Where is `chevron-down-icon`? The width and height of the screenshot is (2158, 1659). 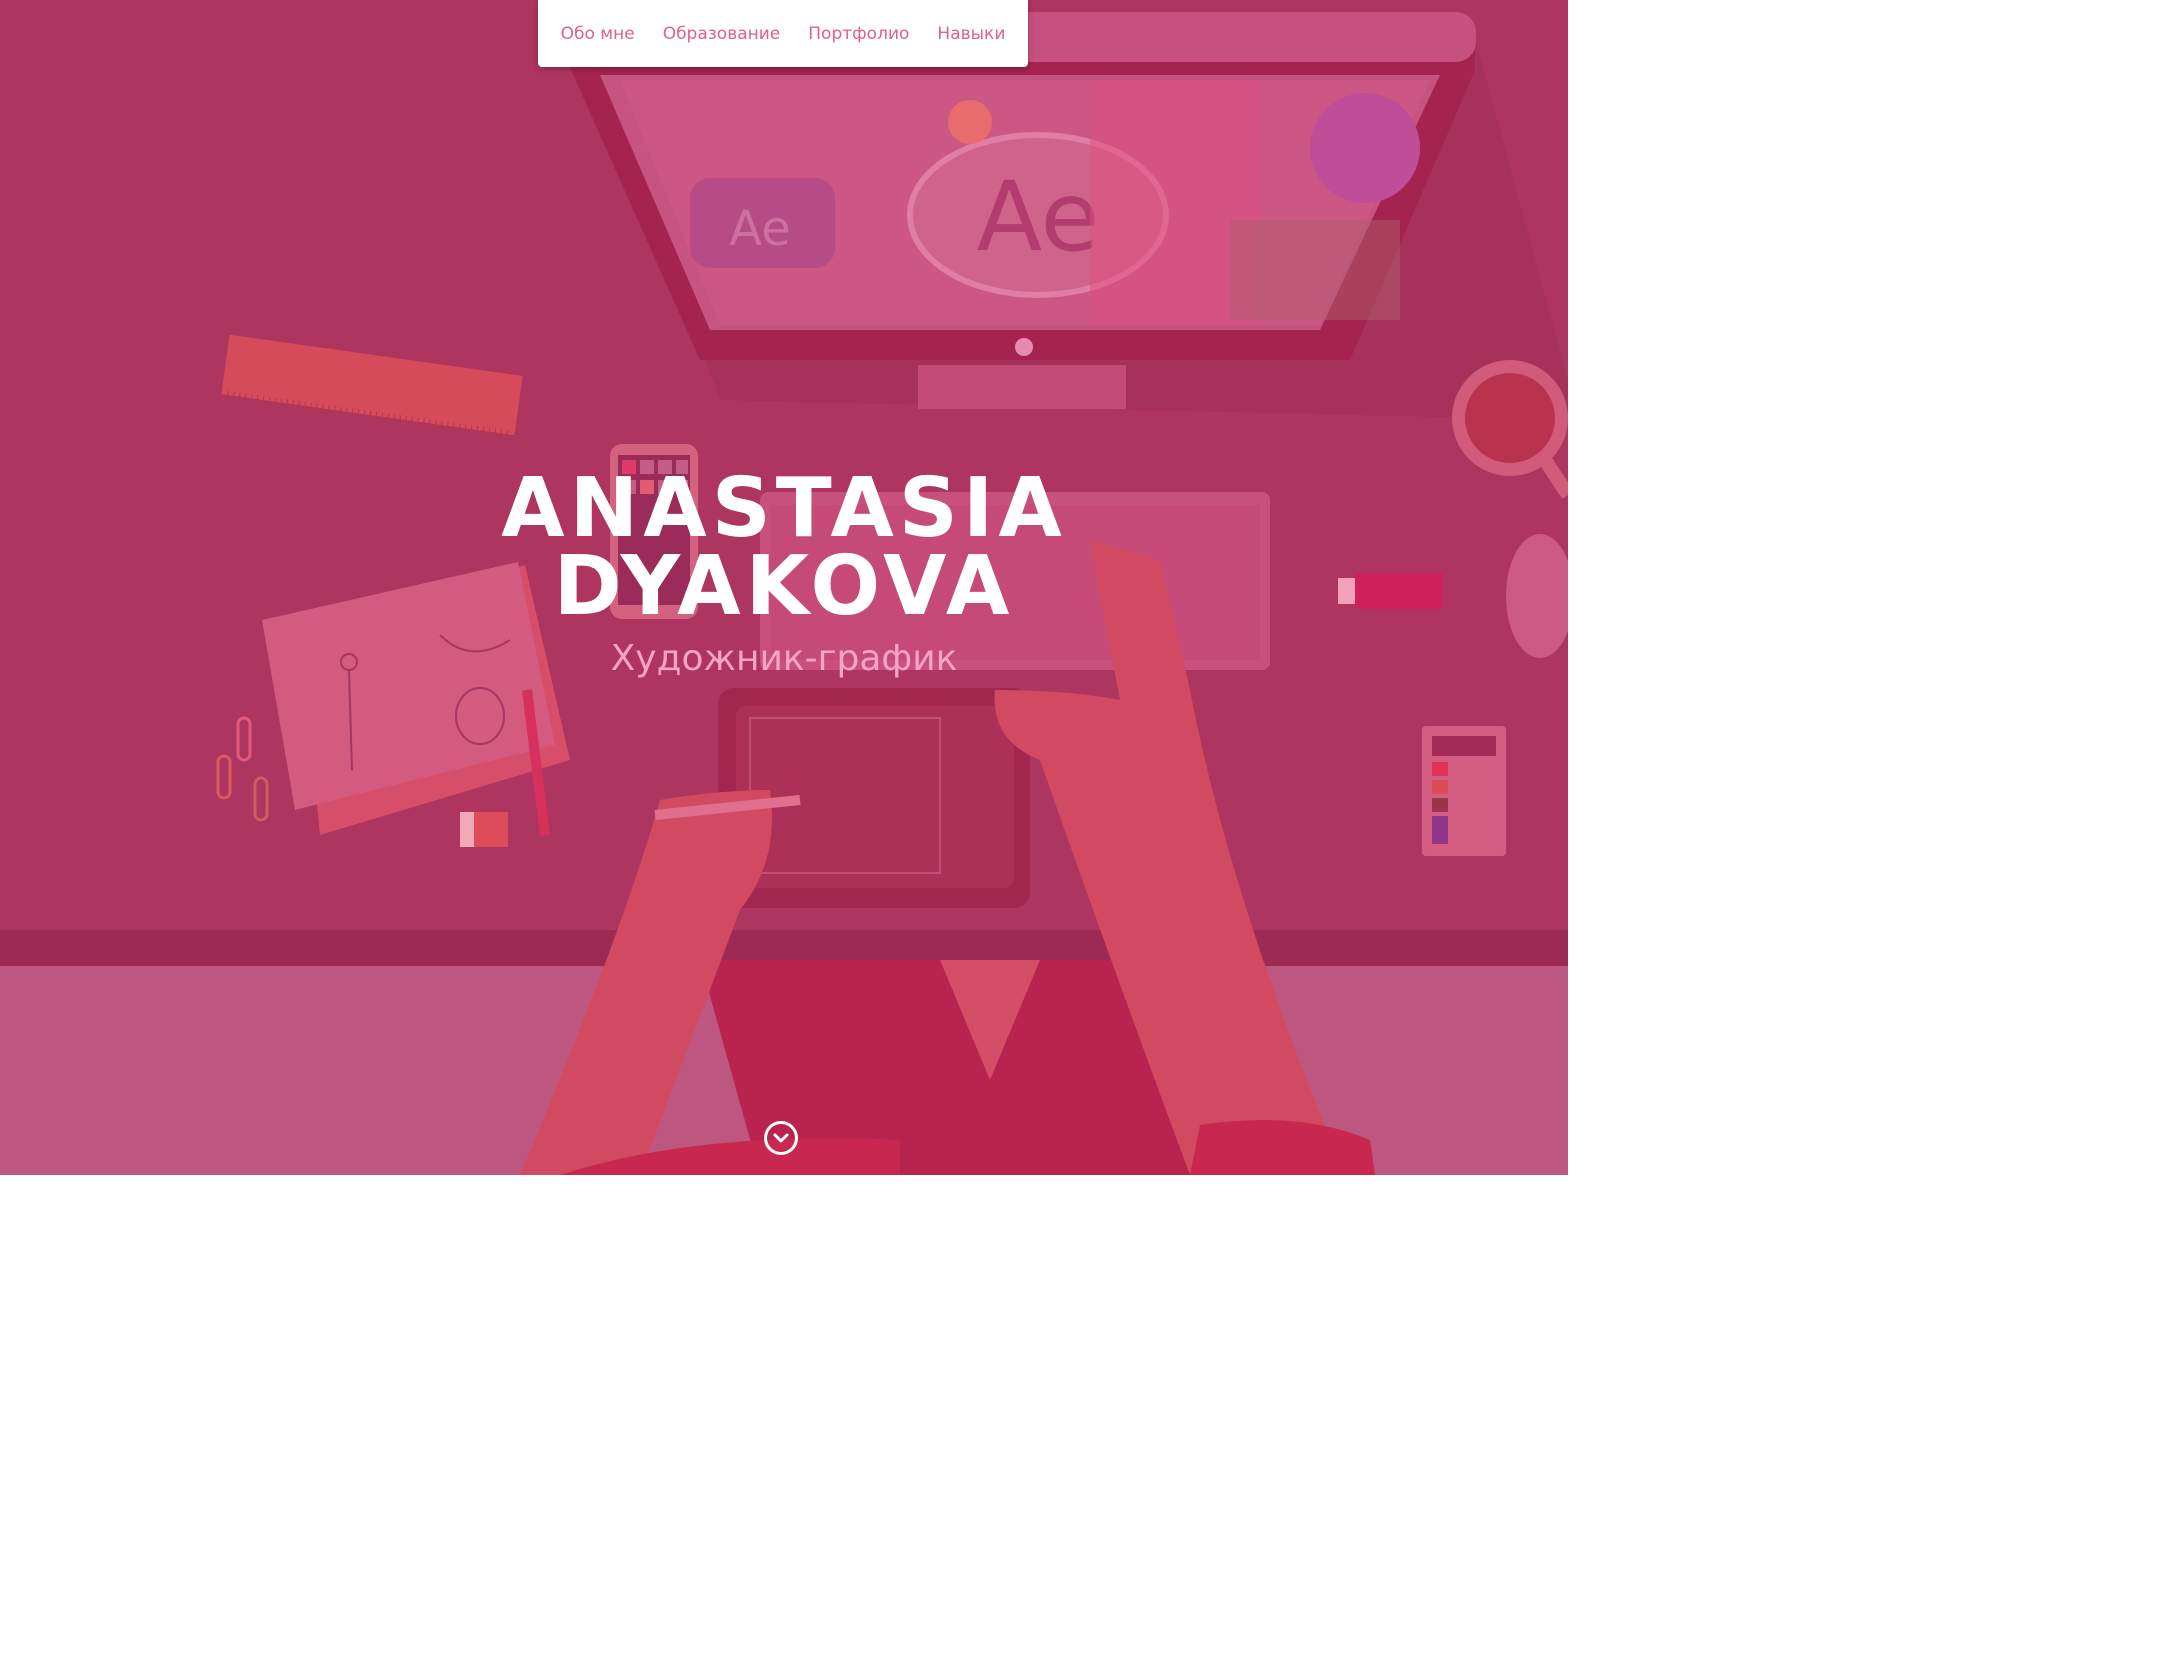
chevron-down-icon is located at coordinates (781, 1138).